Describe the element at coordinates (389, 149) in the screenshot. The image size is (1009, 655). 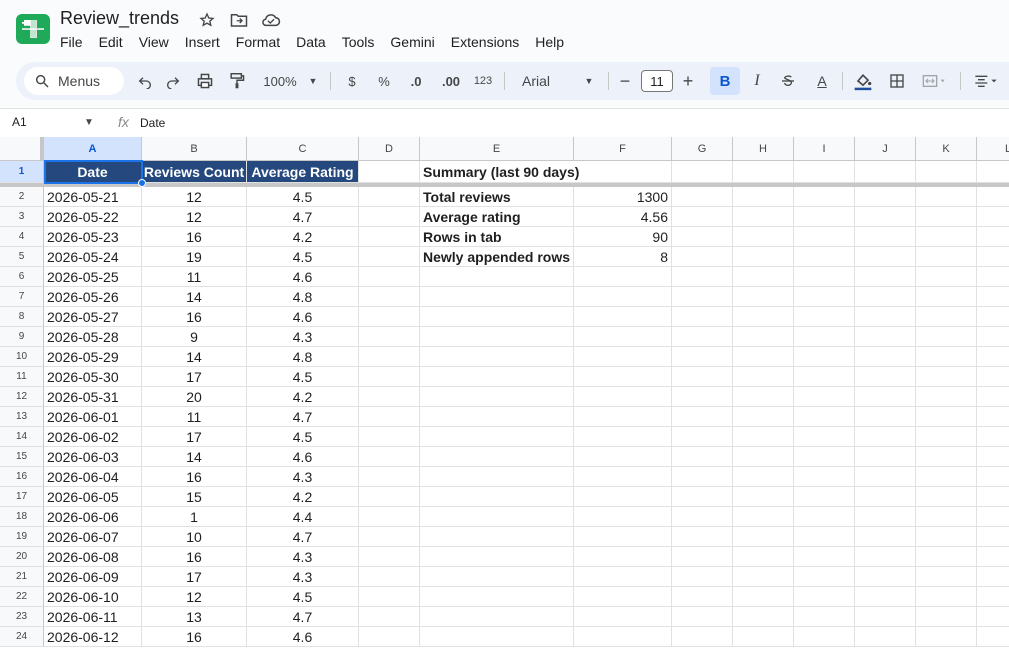
I see `column-header-d: D` at that location.